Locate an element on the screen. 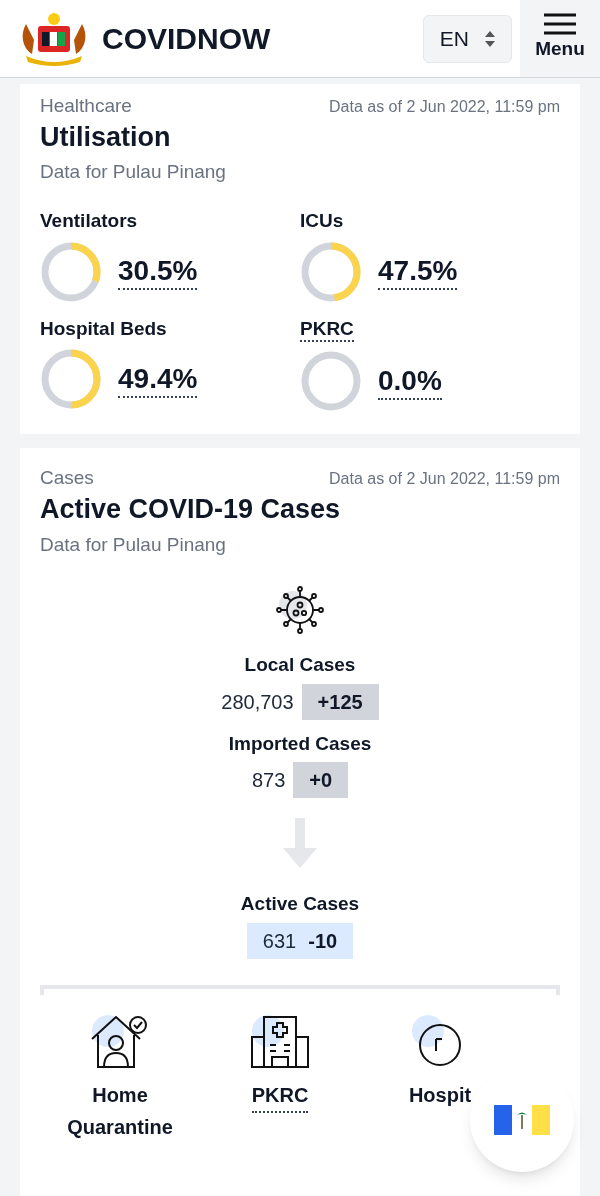  count-total: 280,703 is located at coordinates (257, 702).